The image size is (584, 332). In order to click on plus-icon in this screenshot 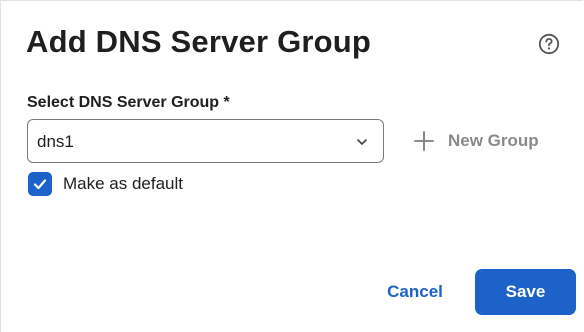, I will do `click(424, 141)`.